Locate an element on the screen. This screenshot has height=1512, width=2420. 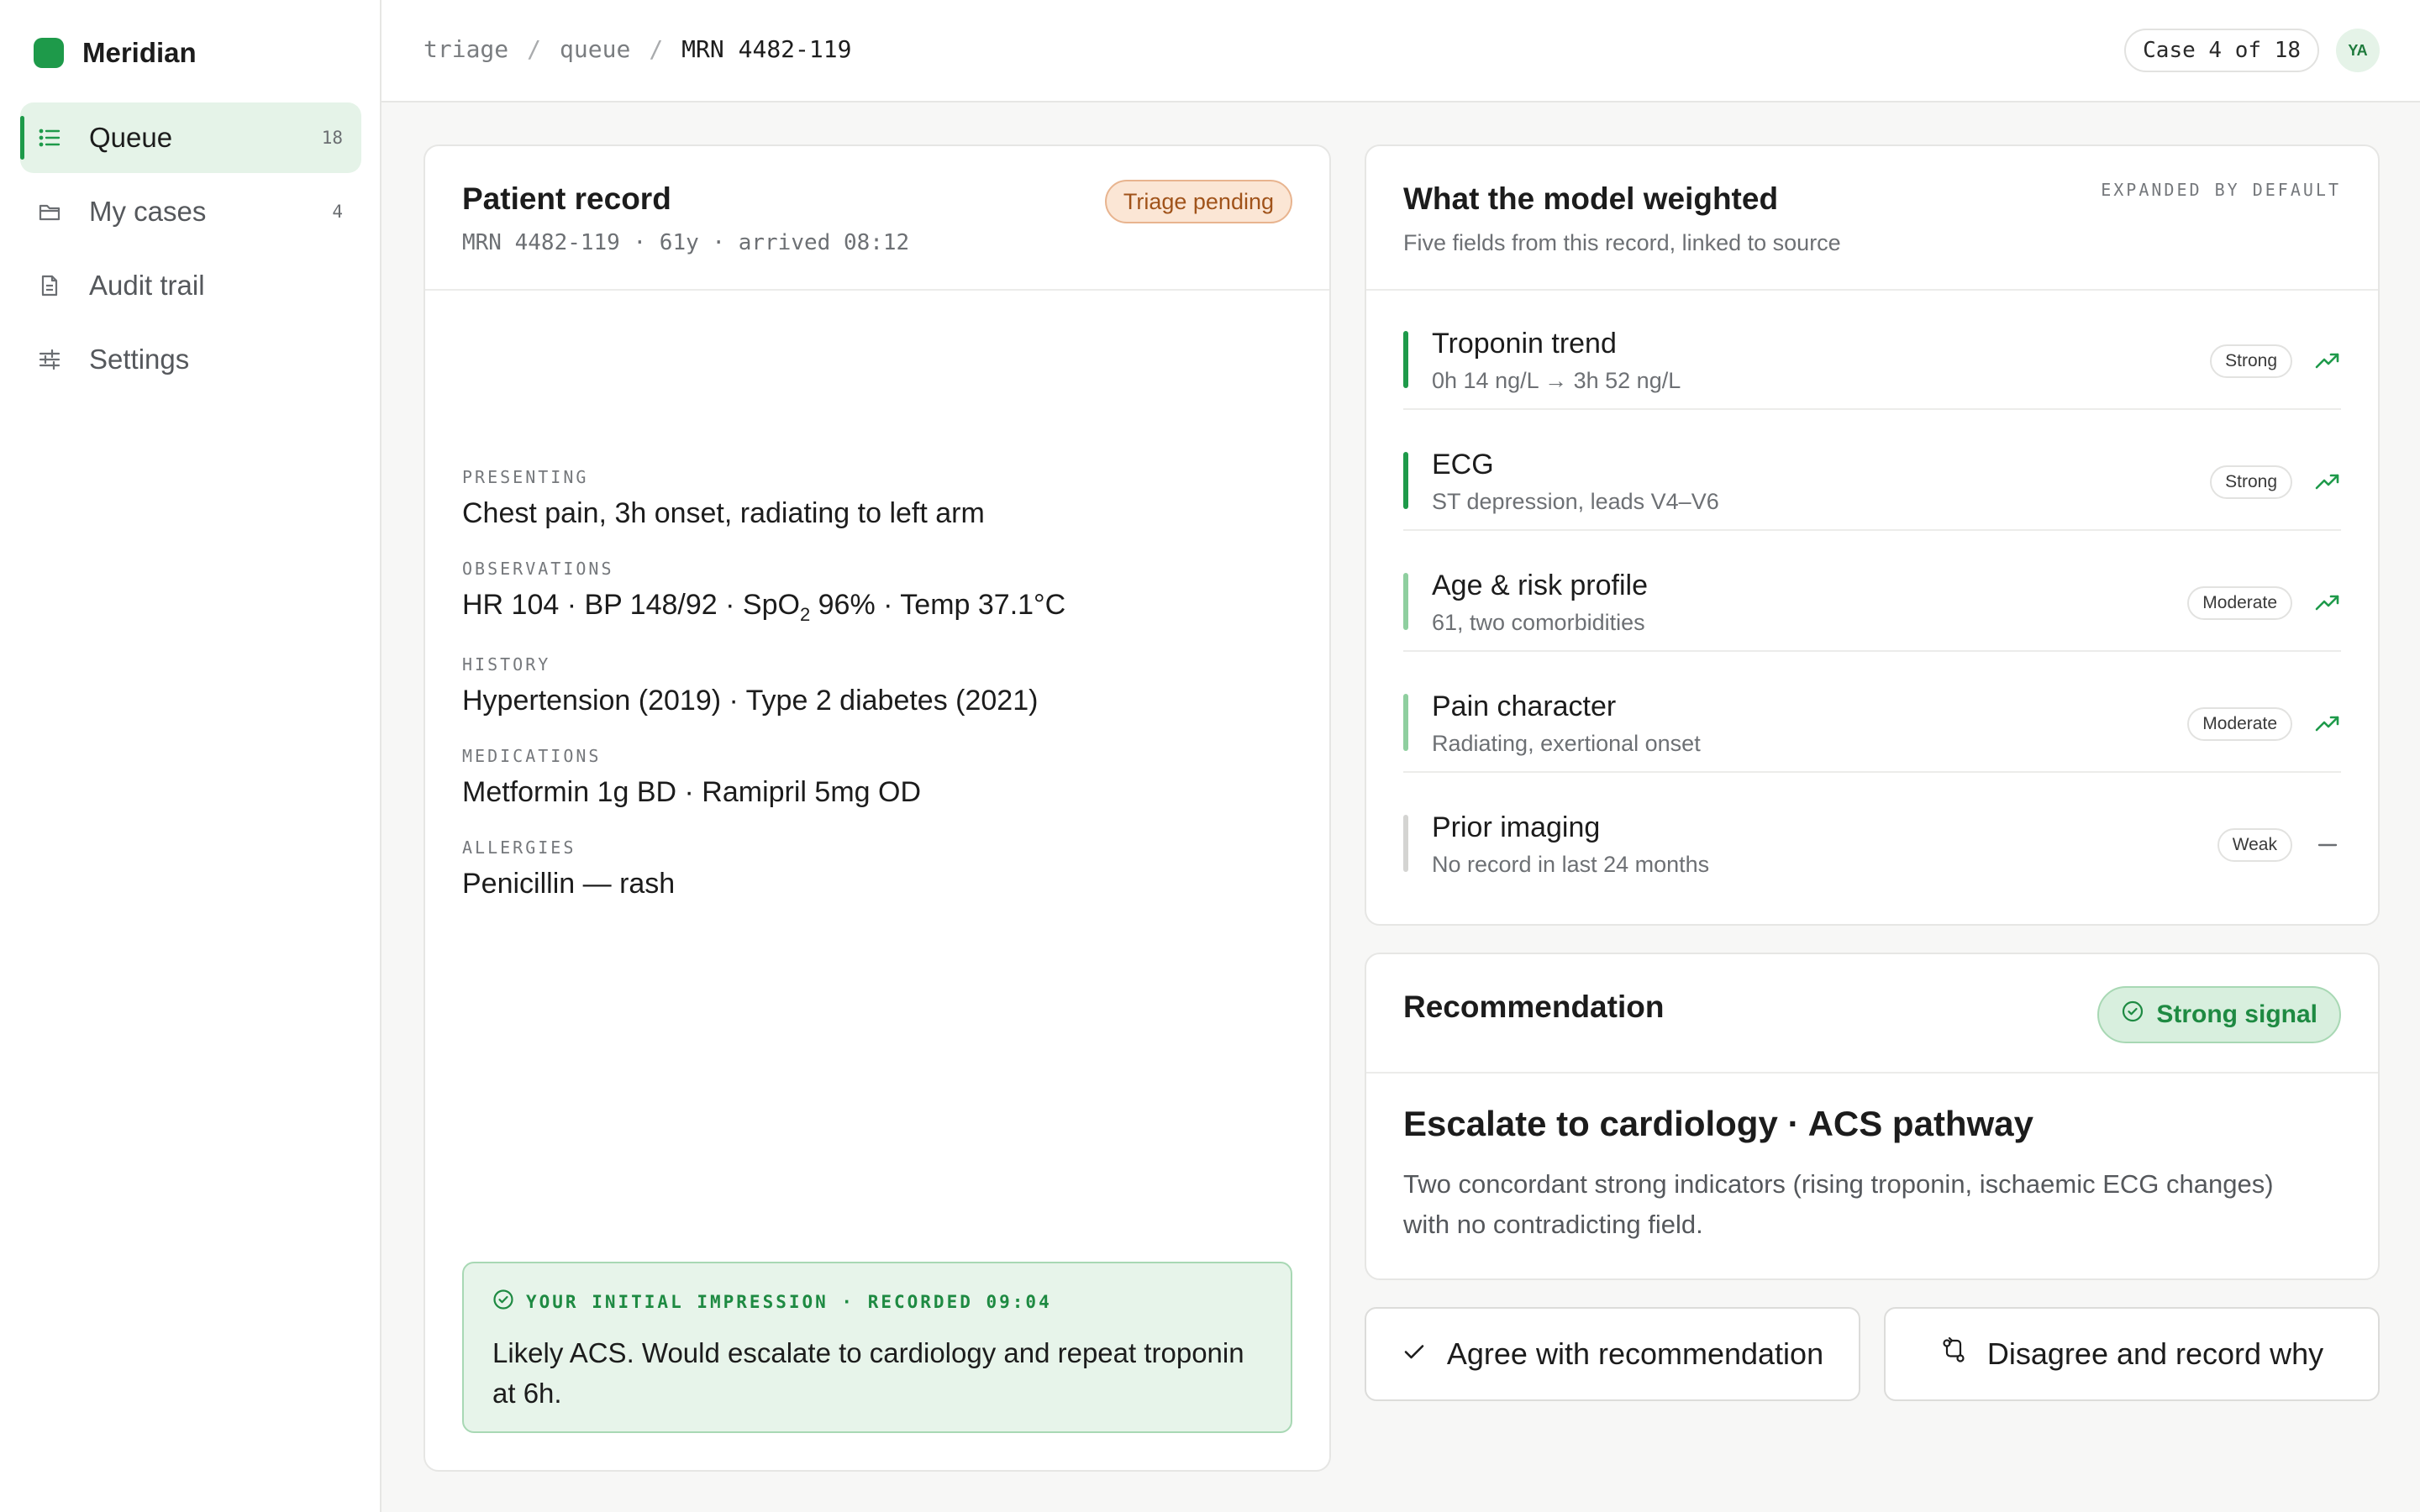
disagree-button-label: Disagree and record why is located at coordinates (2155, 1353).